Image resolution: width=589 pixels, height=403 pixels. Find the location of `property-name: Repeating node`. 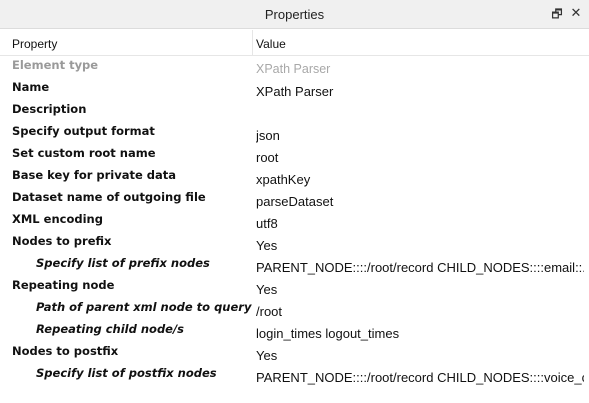

property-name: Repeating node is located at coordinates (63, 285).